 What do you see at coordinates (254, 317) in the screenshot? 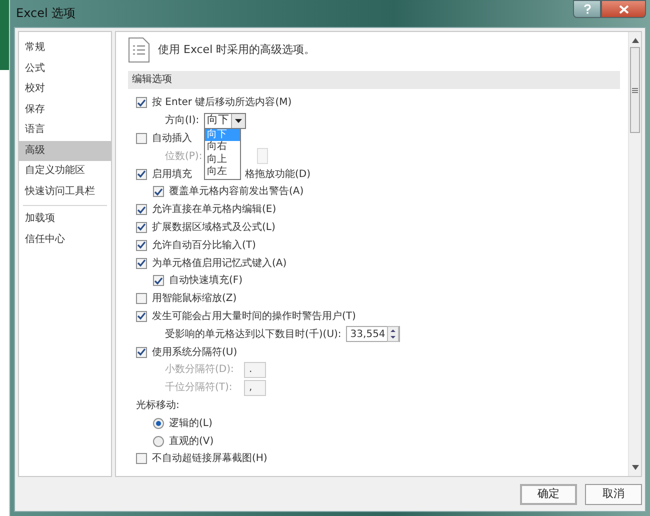
I see `option-label: 发生可能会占用大量时间的操作时警告用户(T)` at bounding box center [254, 317].